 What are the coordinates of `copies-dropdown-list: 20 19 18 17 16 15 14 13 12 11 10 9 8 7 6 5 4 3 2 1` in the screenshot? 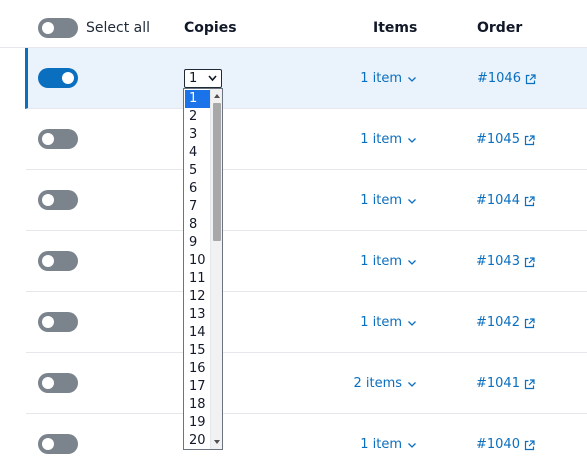 It's located at (203, 269).